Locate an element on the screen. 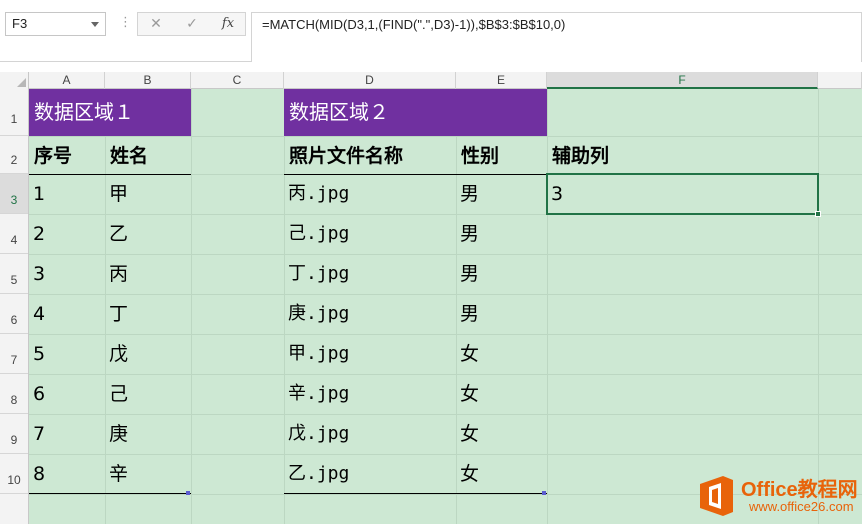  region1-title: 数据区域１ is located at coordinates (110, 112).